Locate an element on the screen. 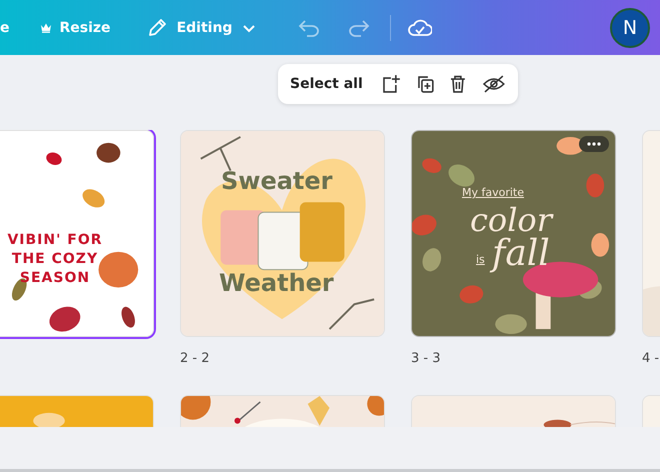 The height and width of the screenshot is (472, 660). page-thumbnail: VIBIN' FOR THE COZY SEASON is located at coordinates (77, 233).